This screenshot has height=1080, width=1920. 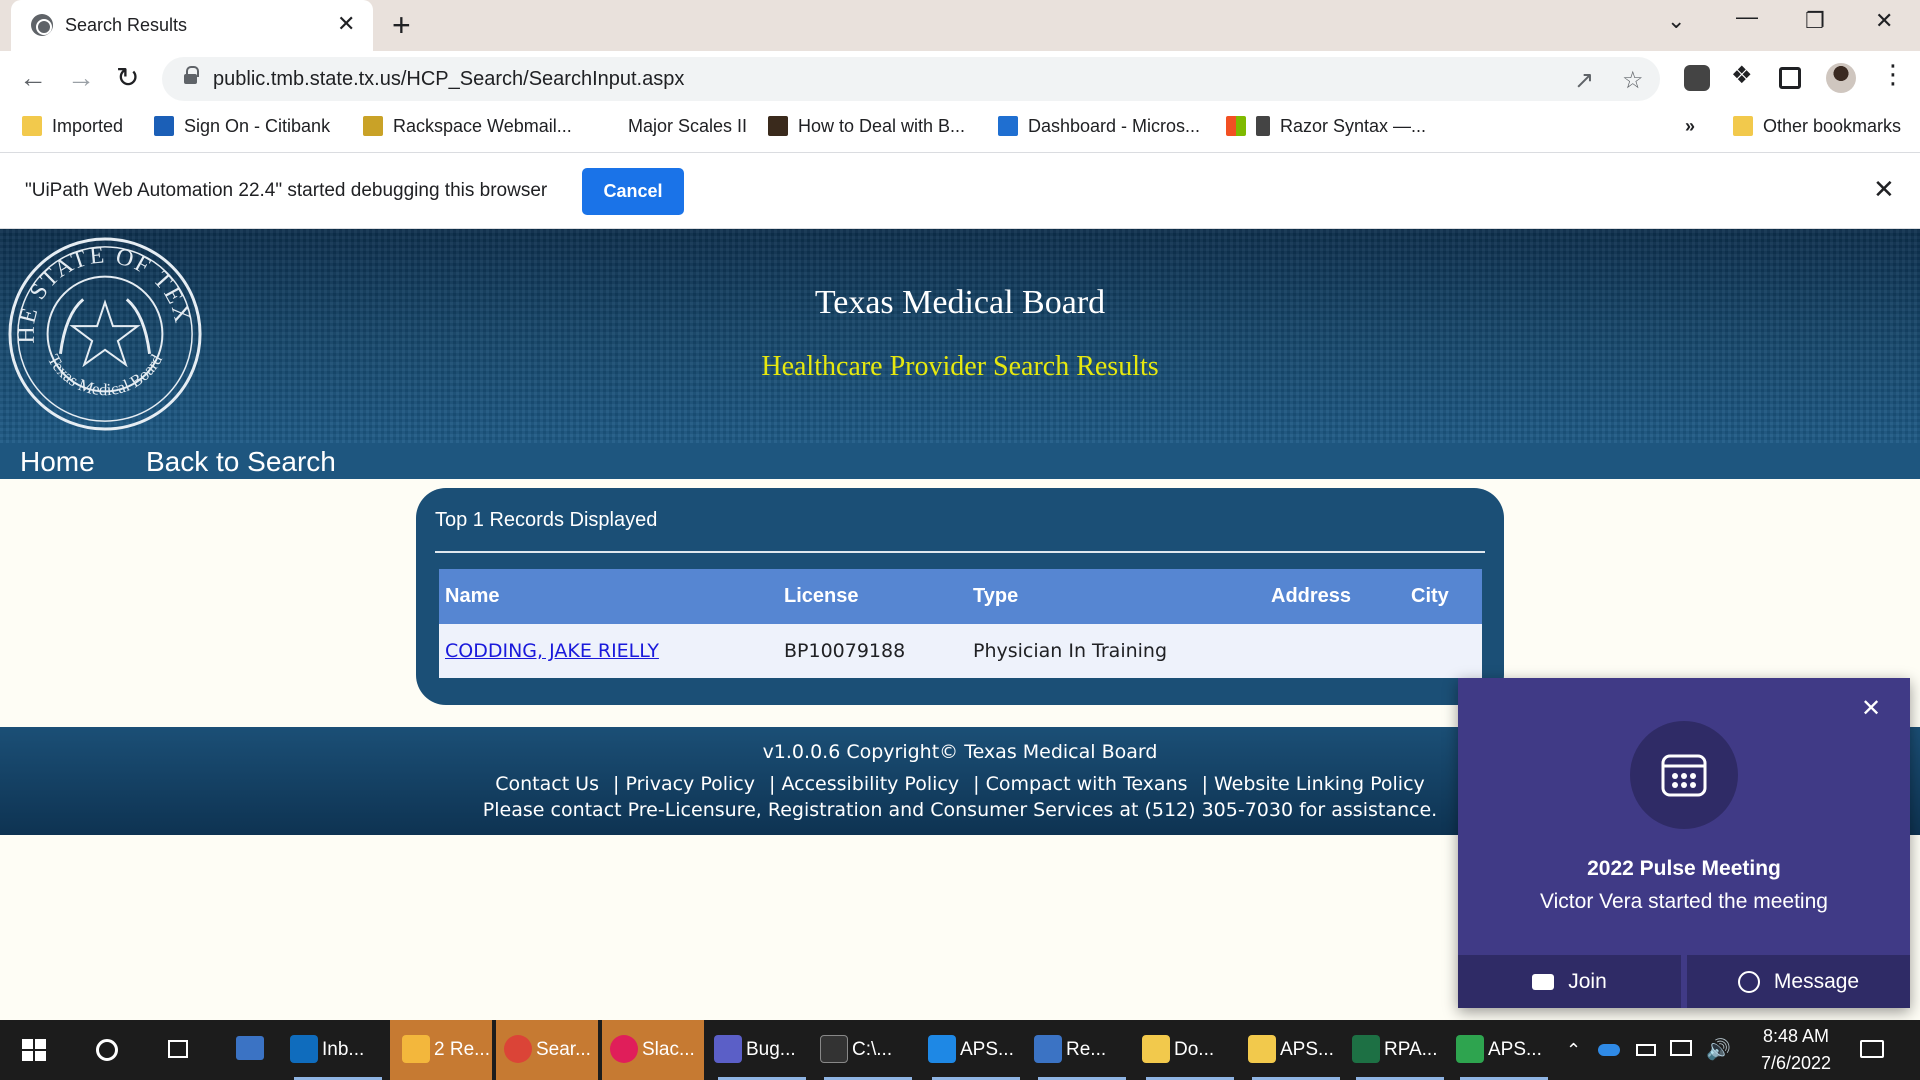 I want to click on back-arrow-icon: ←, so click(x=33, y=78).